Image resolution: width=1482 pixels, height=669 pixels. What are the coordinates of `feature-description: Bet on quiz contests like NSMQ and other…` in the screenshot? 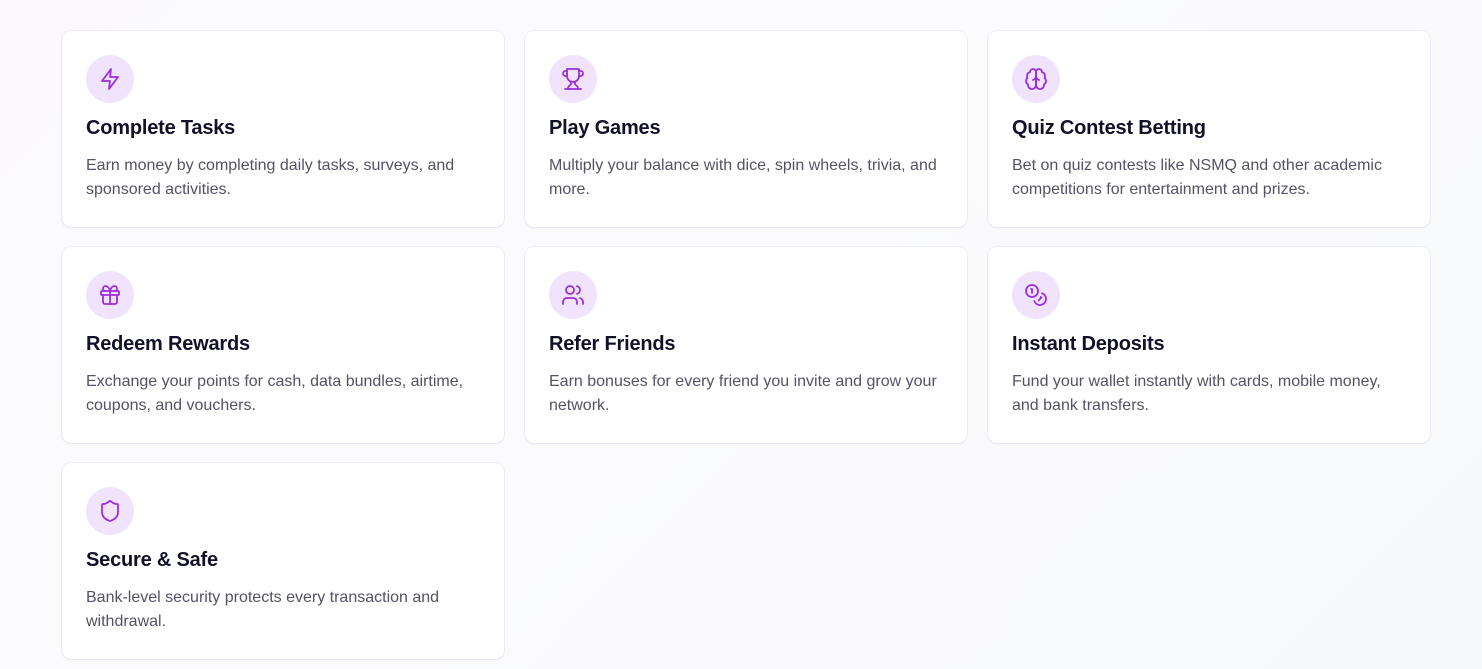 It's located at (1197, 177).